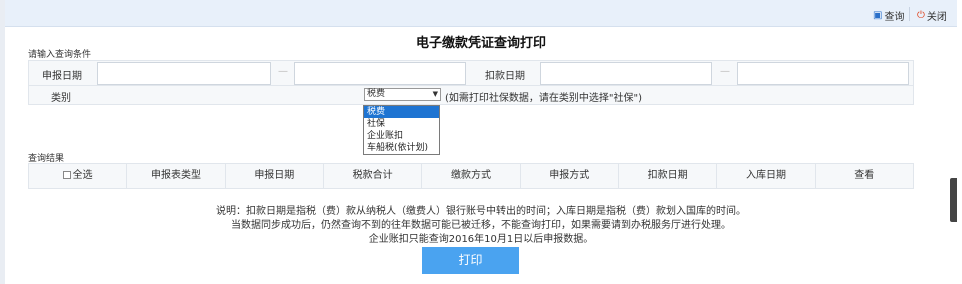 Image resolution: width=962 pixels, height=284 pixels. What do you see at coordinates (402, 94) in the screenshot?
I see `category-select: 税费 ▼` at bounding box center [402, 94].